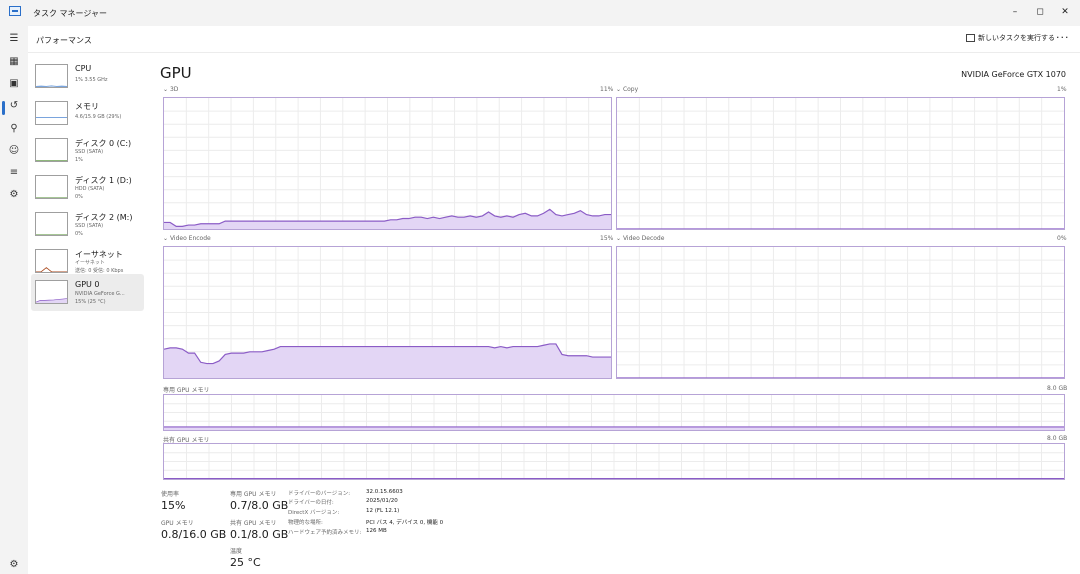 This screenshot has width=1080, height=574. What do you see at coordinates (259, 505) in the screenshot?
I see `dedicated-memory-value: 0.7/8.0 GB` at bounding box center [259, 505].